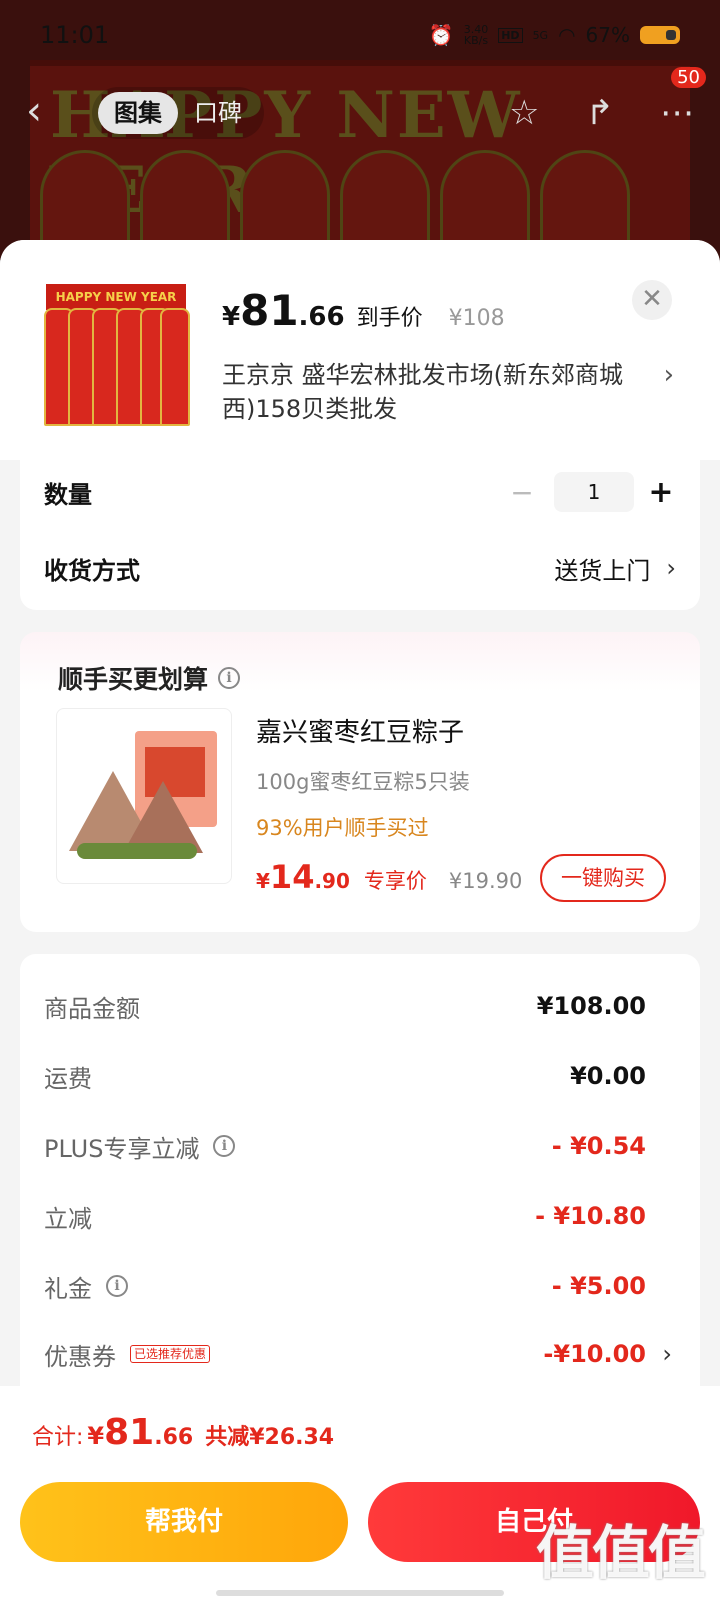 The width and height of the screenshot is (720, 1600). What do you see at coordinates (510, 35) in the screenshot?
I see `hd-icon: HD` at bounding box center [510, 35].